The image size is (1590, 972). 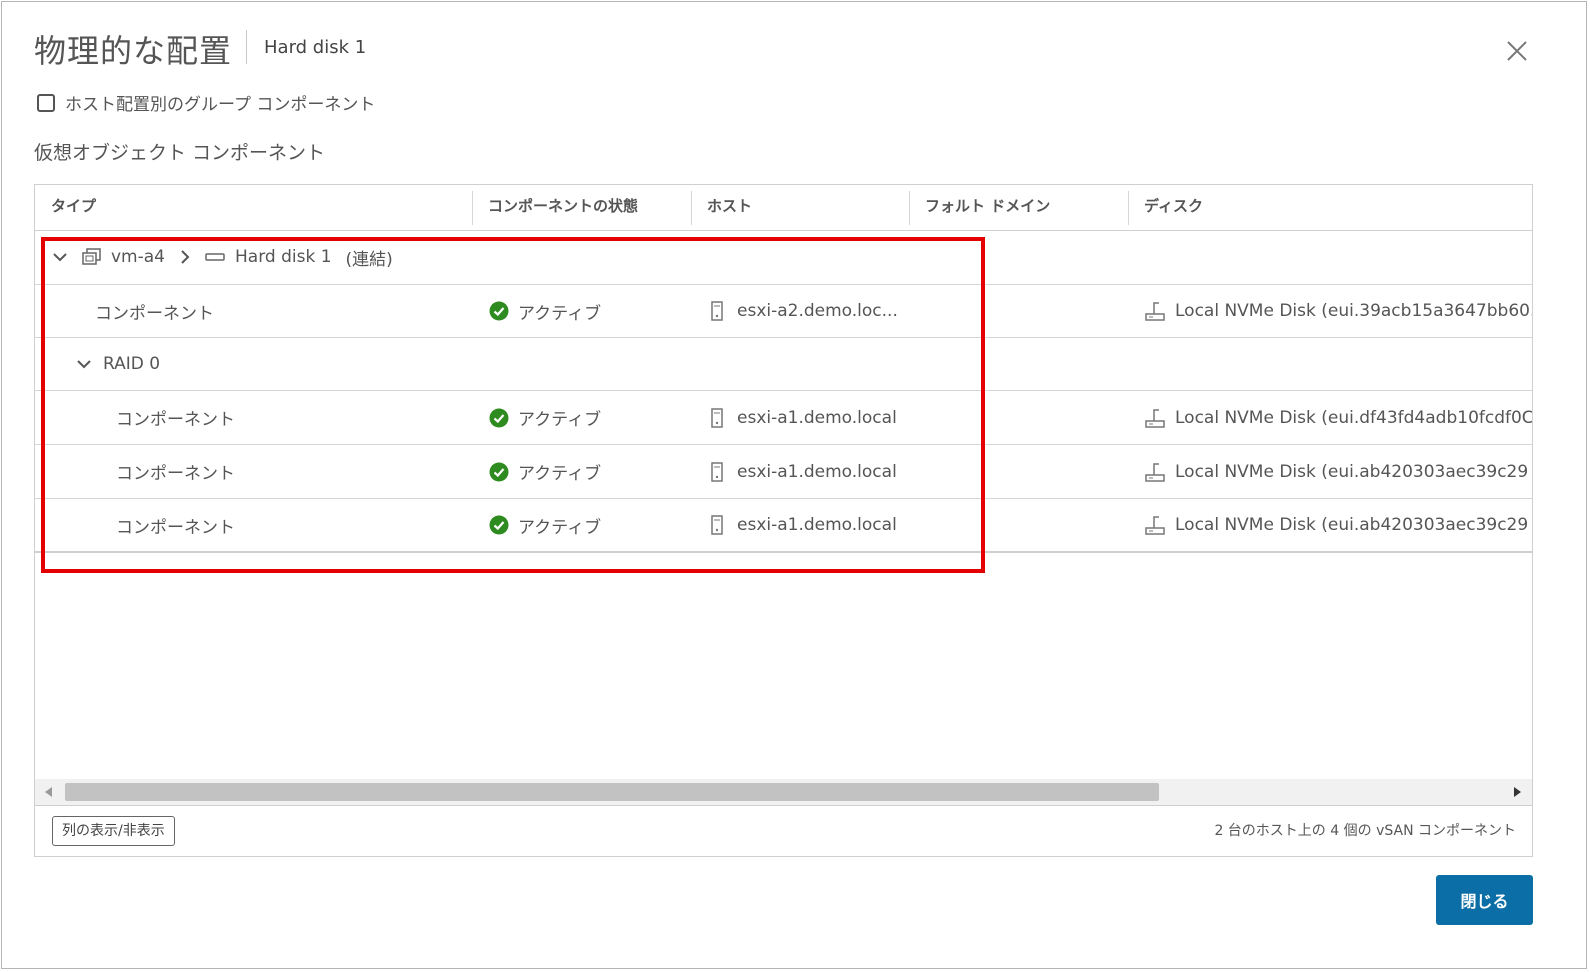 I want to click on dialog-title: 物理的な配置, so click(x=133, y=51).